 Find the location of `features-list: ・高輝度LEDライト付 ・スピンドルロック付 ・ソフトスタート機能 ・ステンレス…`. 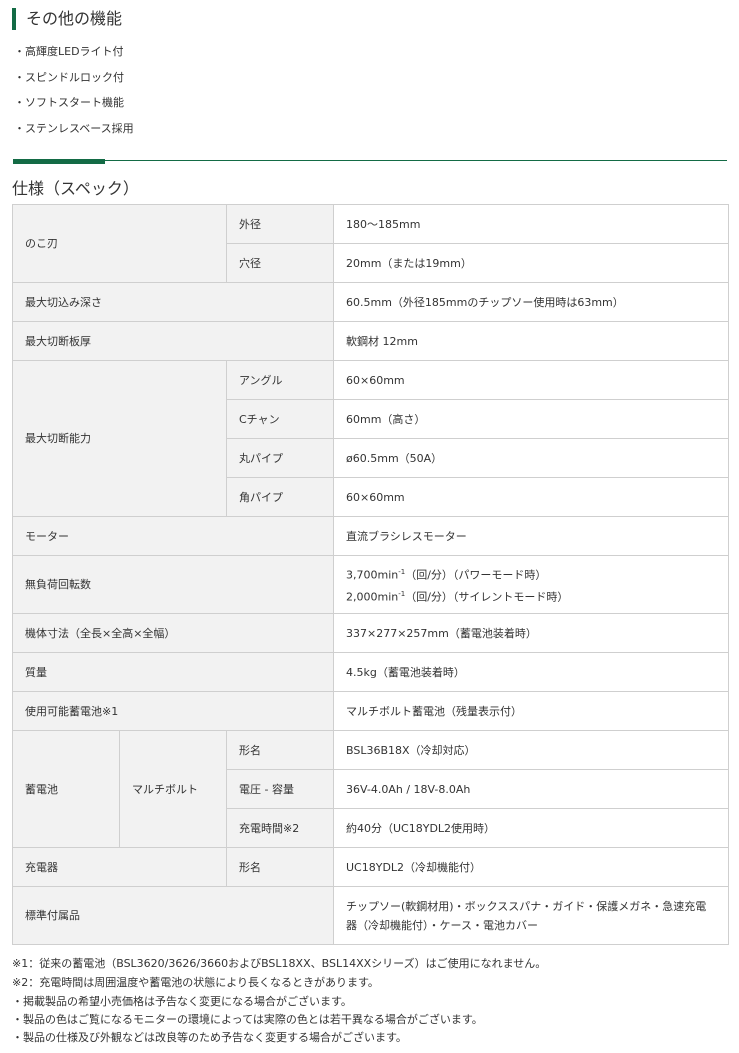

features-list: ・高輝度LEDライト付 ・スピンドルロック付 ・ソフトスタート機能 ・ステンレス… is located at coordinates (74, 93).